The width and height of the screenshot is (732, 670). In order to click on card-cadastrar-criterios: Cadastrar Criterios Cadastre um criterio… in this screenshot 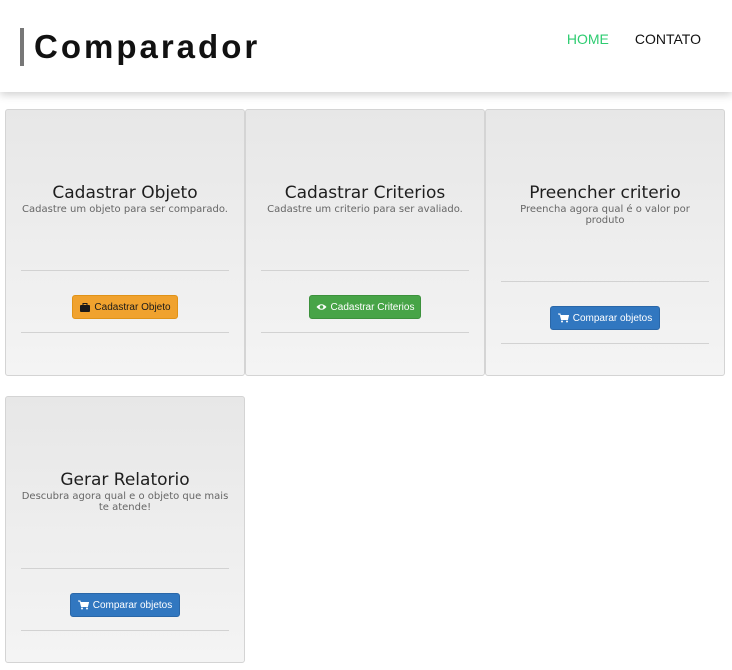, I will do `click(365, 242)`.